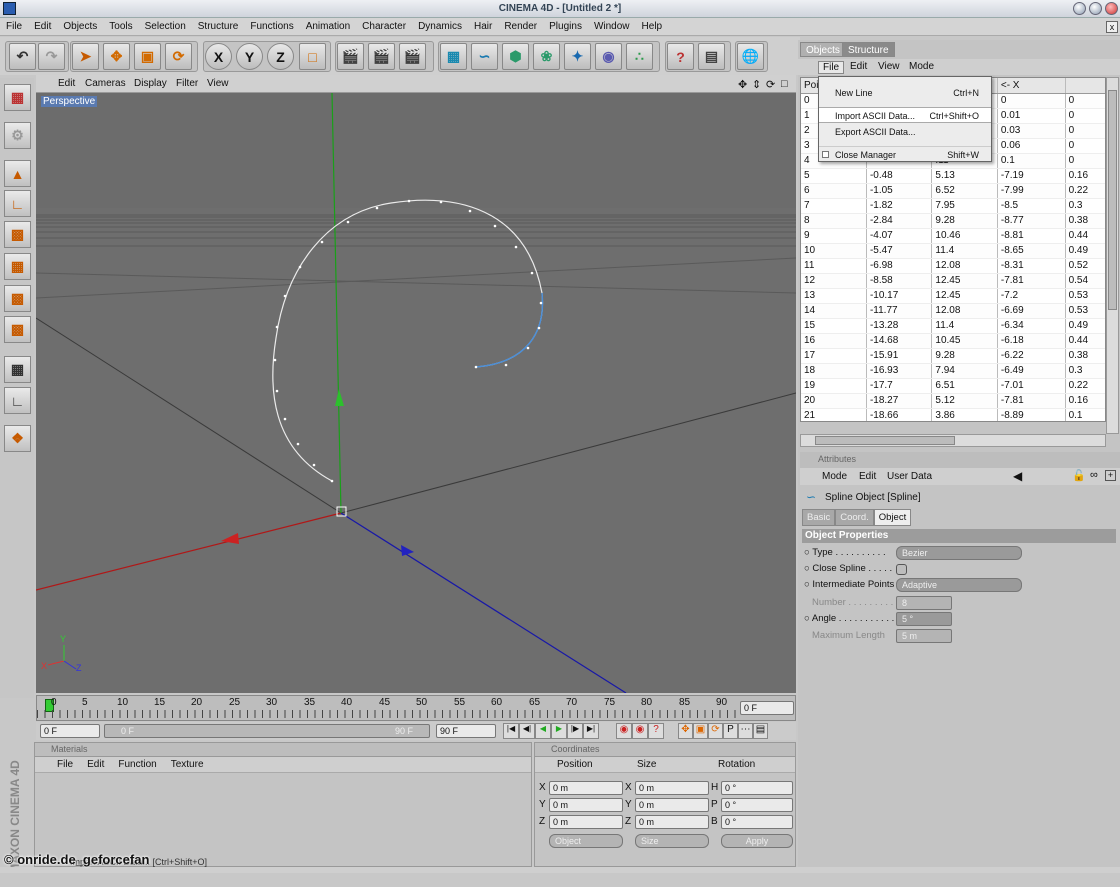 This screenshot has height=887, width=1120. Describe the element at coordinates (1031, 206) in the screenshot. I see `table-cell: -8.5` at that location.